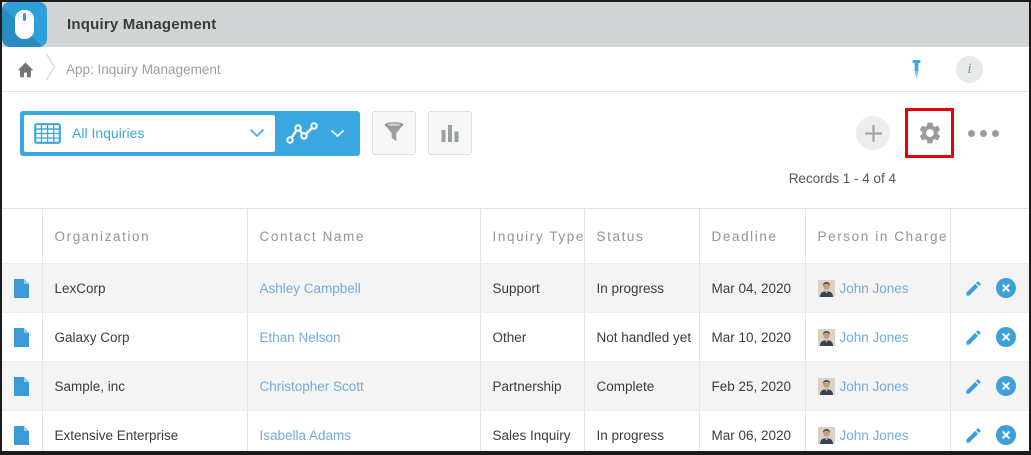  Describe the element at coordinates (751, 386) in the screenshot. I see `deadline-cell: Feb 25, 2020` at that location.